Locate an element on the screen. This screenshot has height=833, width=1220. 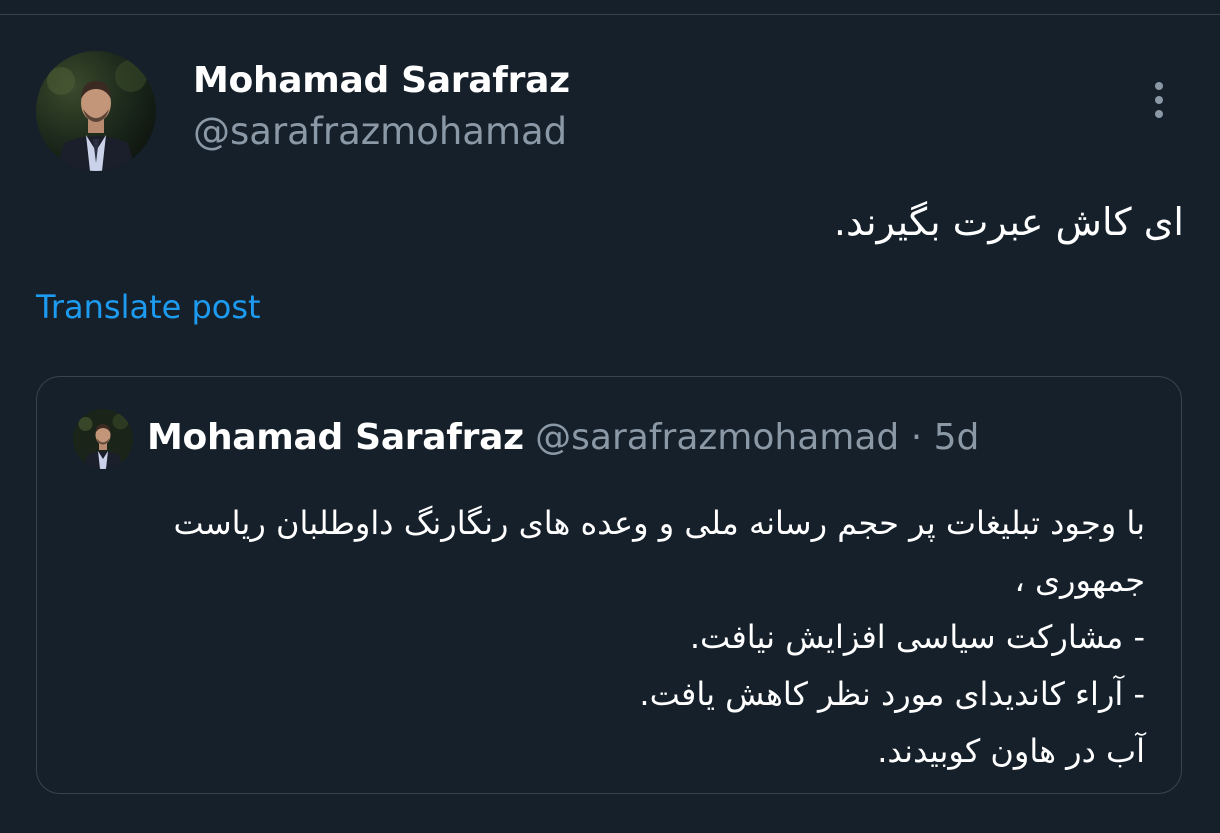
quoted-post-header: Mohamad Sarafraz @sarafrazmohamad · 5d is located at coordinates (563, 437).